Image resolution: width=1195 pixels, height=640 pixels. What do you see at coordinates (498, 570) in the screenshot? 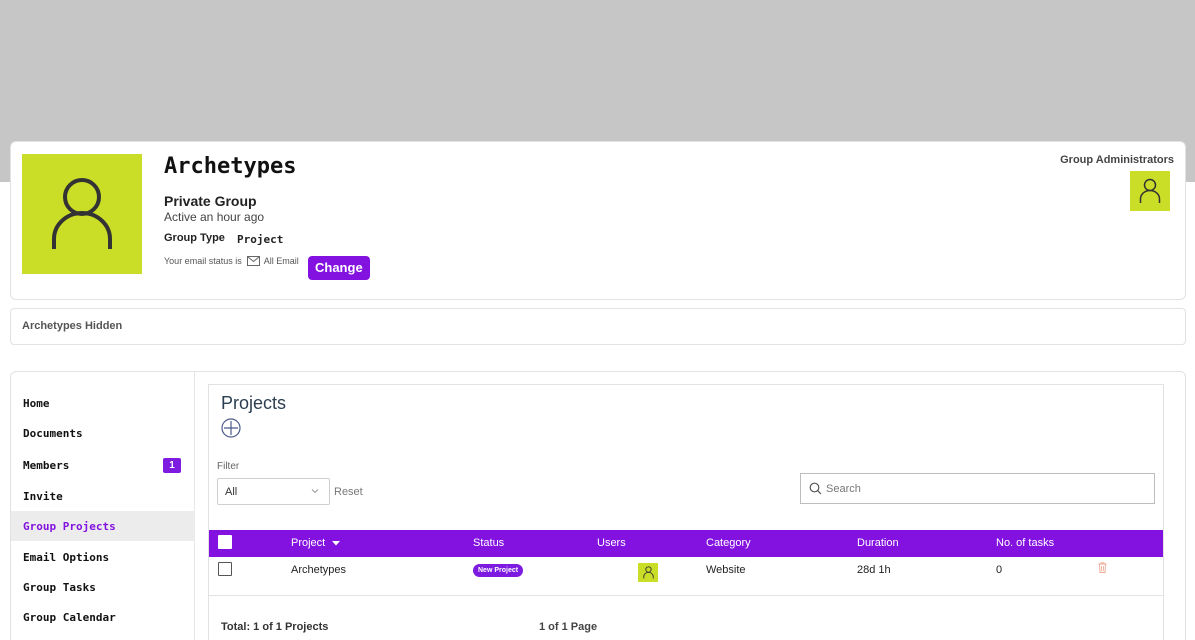
I see `status-badge: New Project` at bounding box center [498, 570].